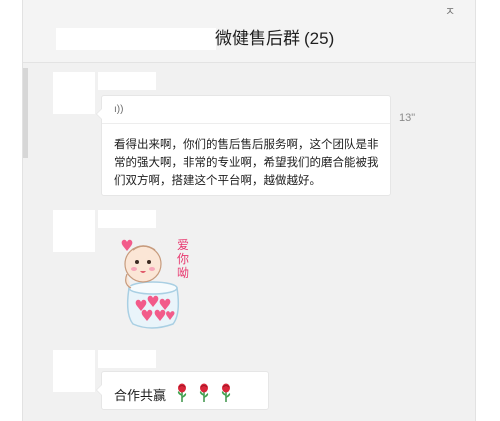 Image resolution: width=500 pixels, height=421 pixels. Describe the element at coordinates (118, 109) in the screenshot. I see `voice-icon: ı))` at that location.